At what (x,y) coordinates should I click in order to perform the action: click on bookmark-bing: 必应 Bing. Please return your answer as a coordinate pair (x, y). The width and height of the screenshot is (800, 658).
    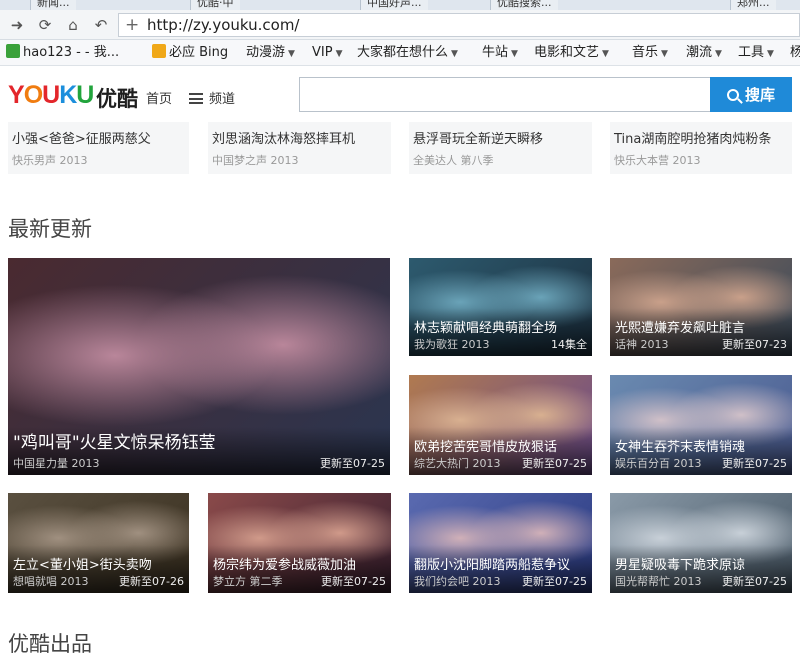
    Looking at the image, I should click on (190, 53).